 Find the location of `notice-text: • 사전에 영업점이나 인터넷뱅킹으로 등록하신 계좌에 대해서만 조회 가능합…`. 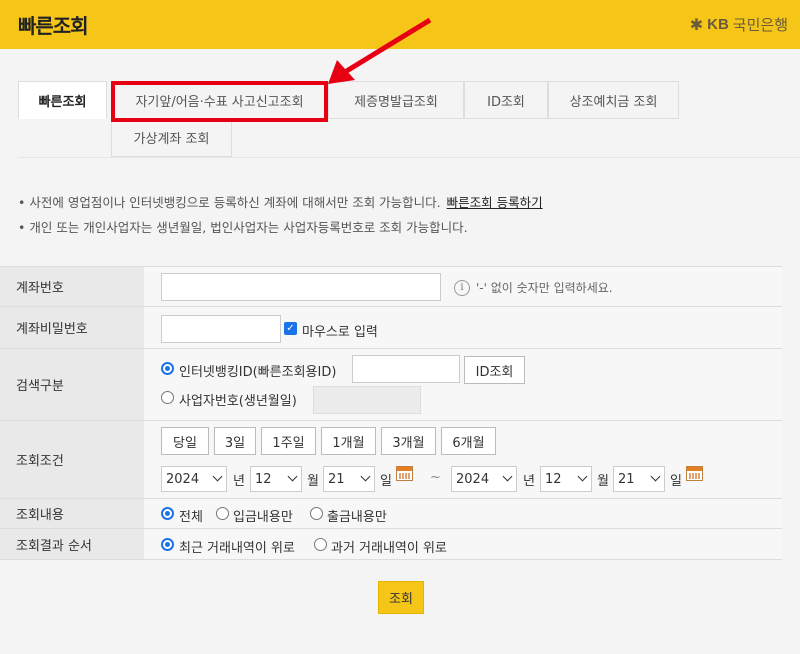

notice-text: • 사전에 영업점이나 인터넷뱅킹으로 등록하신 계좌에 대해서만 조회 가능합… is located at coordinates (280, 215).